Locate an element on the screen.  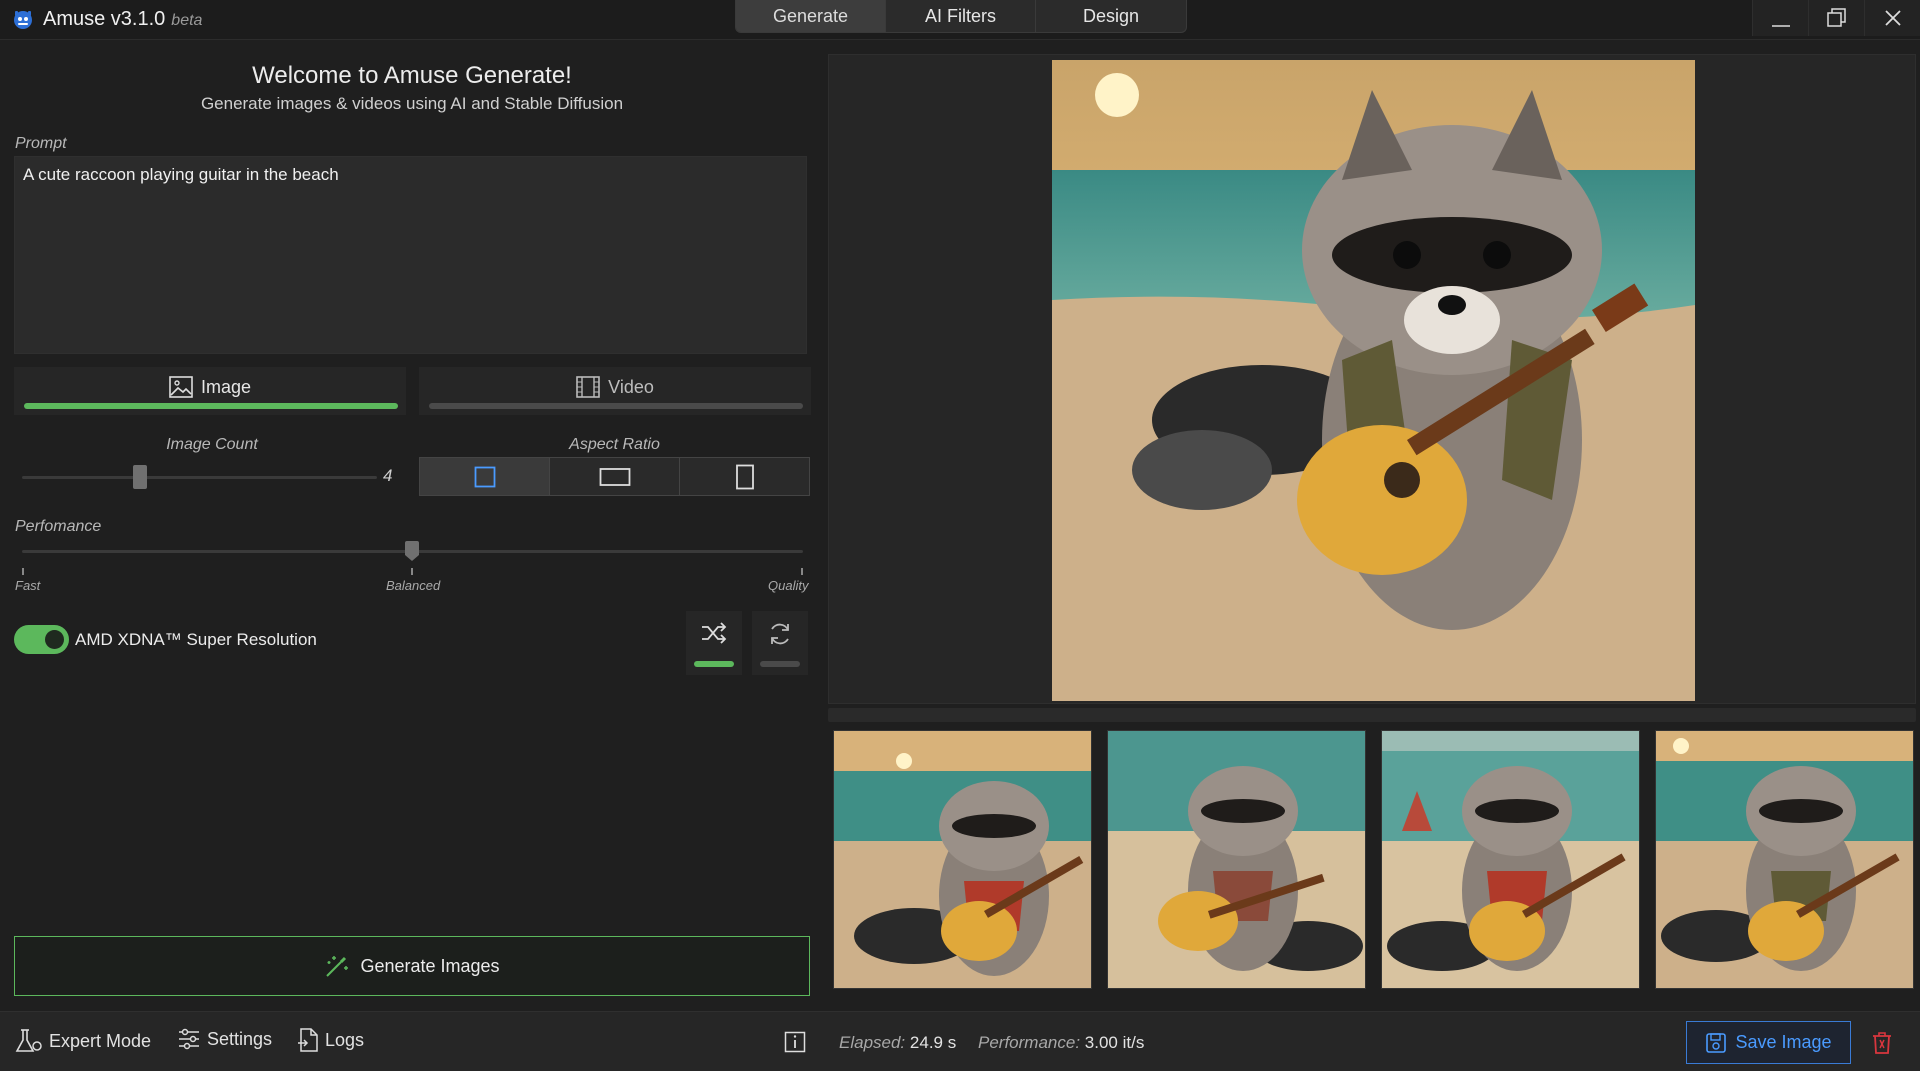
expert-mode-label: Expert Mode is located at coordinates (100, 1040).